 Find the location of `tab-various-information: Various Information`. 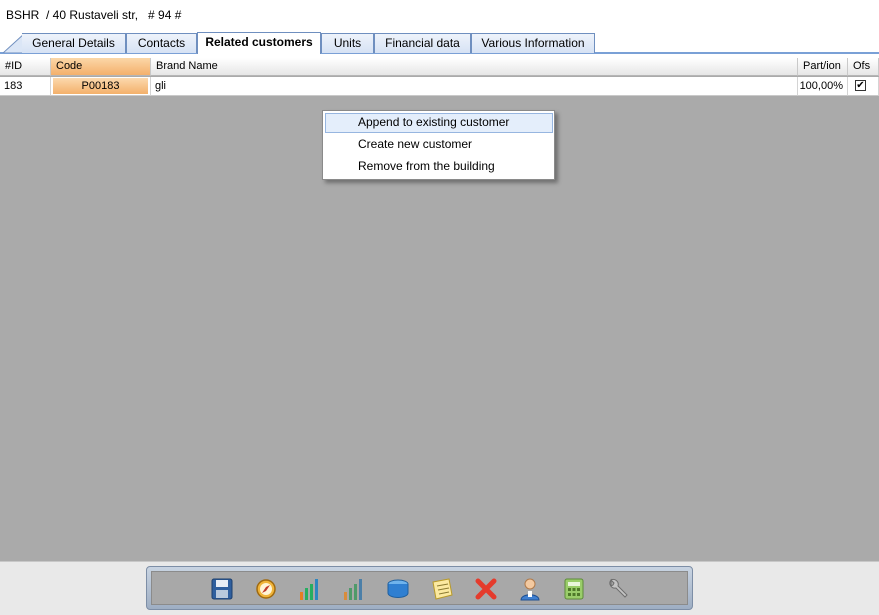

tab-various-information: Various Information is located at coordinates (533, 43).